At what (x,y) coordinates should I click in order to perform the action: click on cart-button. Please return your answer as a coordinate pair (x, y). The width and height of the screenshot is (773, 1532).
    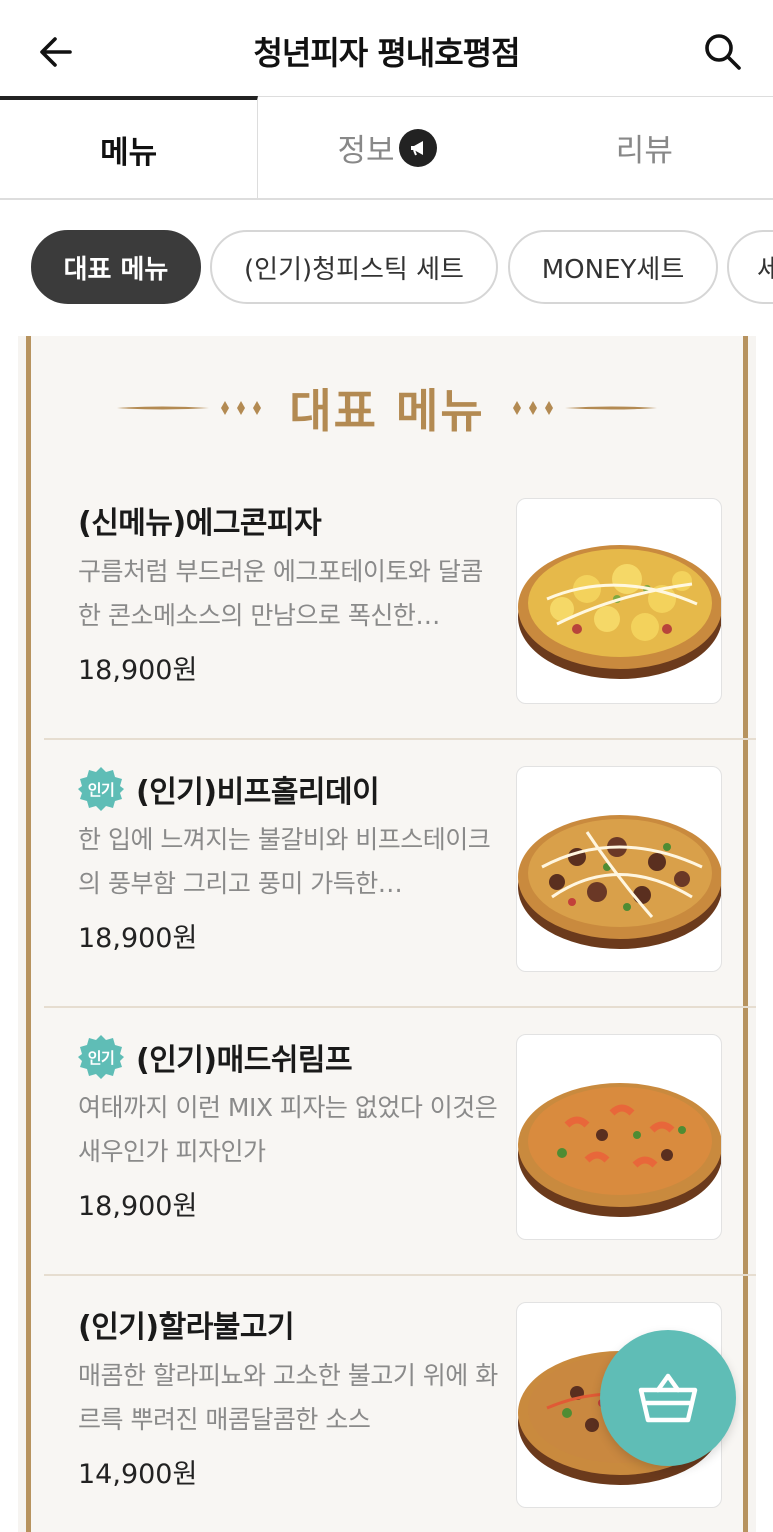
    Looking at the image, I should click on (668, 1398).